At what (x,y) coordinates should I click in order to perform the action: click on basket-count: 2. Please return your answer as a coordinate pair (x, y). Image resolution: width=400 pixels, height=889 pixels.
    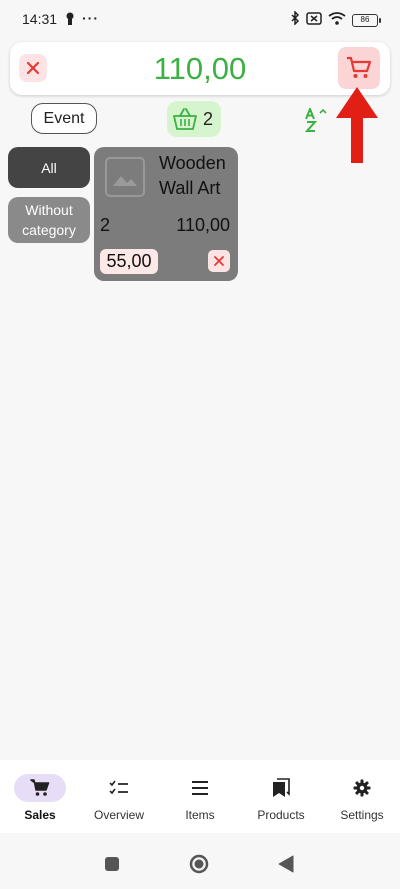
    Looking at the image, I should click on (208, 118).